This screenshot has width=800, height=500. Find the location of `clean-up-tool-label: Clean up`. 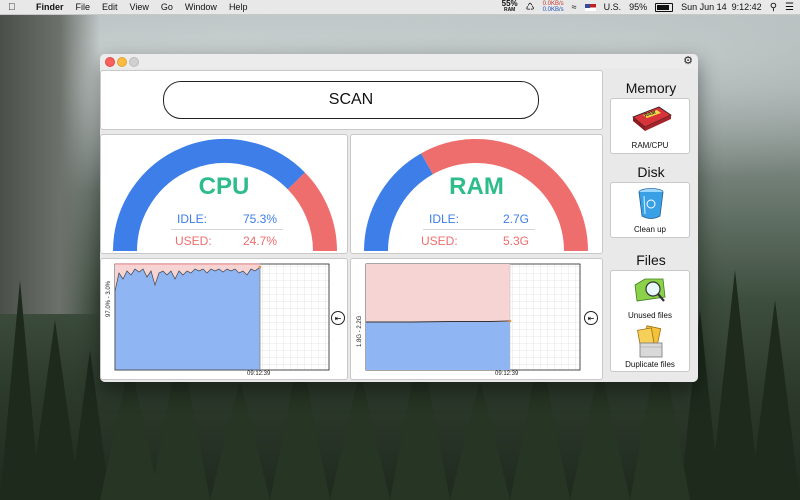

clean-up-tool-label: Clean up is located at coordinates (650, 229).